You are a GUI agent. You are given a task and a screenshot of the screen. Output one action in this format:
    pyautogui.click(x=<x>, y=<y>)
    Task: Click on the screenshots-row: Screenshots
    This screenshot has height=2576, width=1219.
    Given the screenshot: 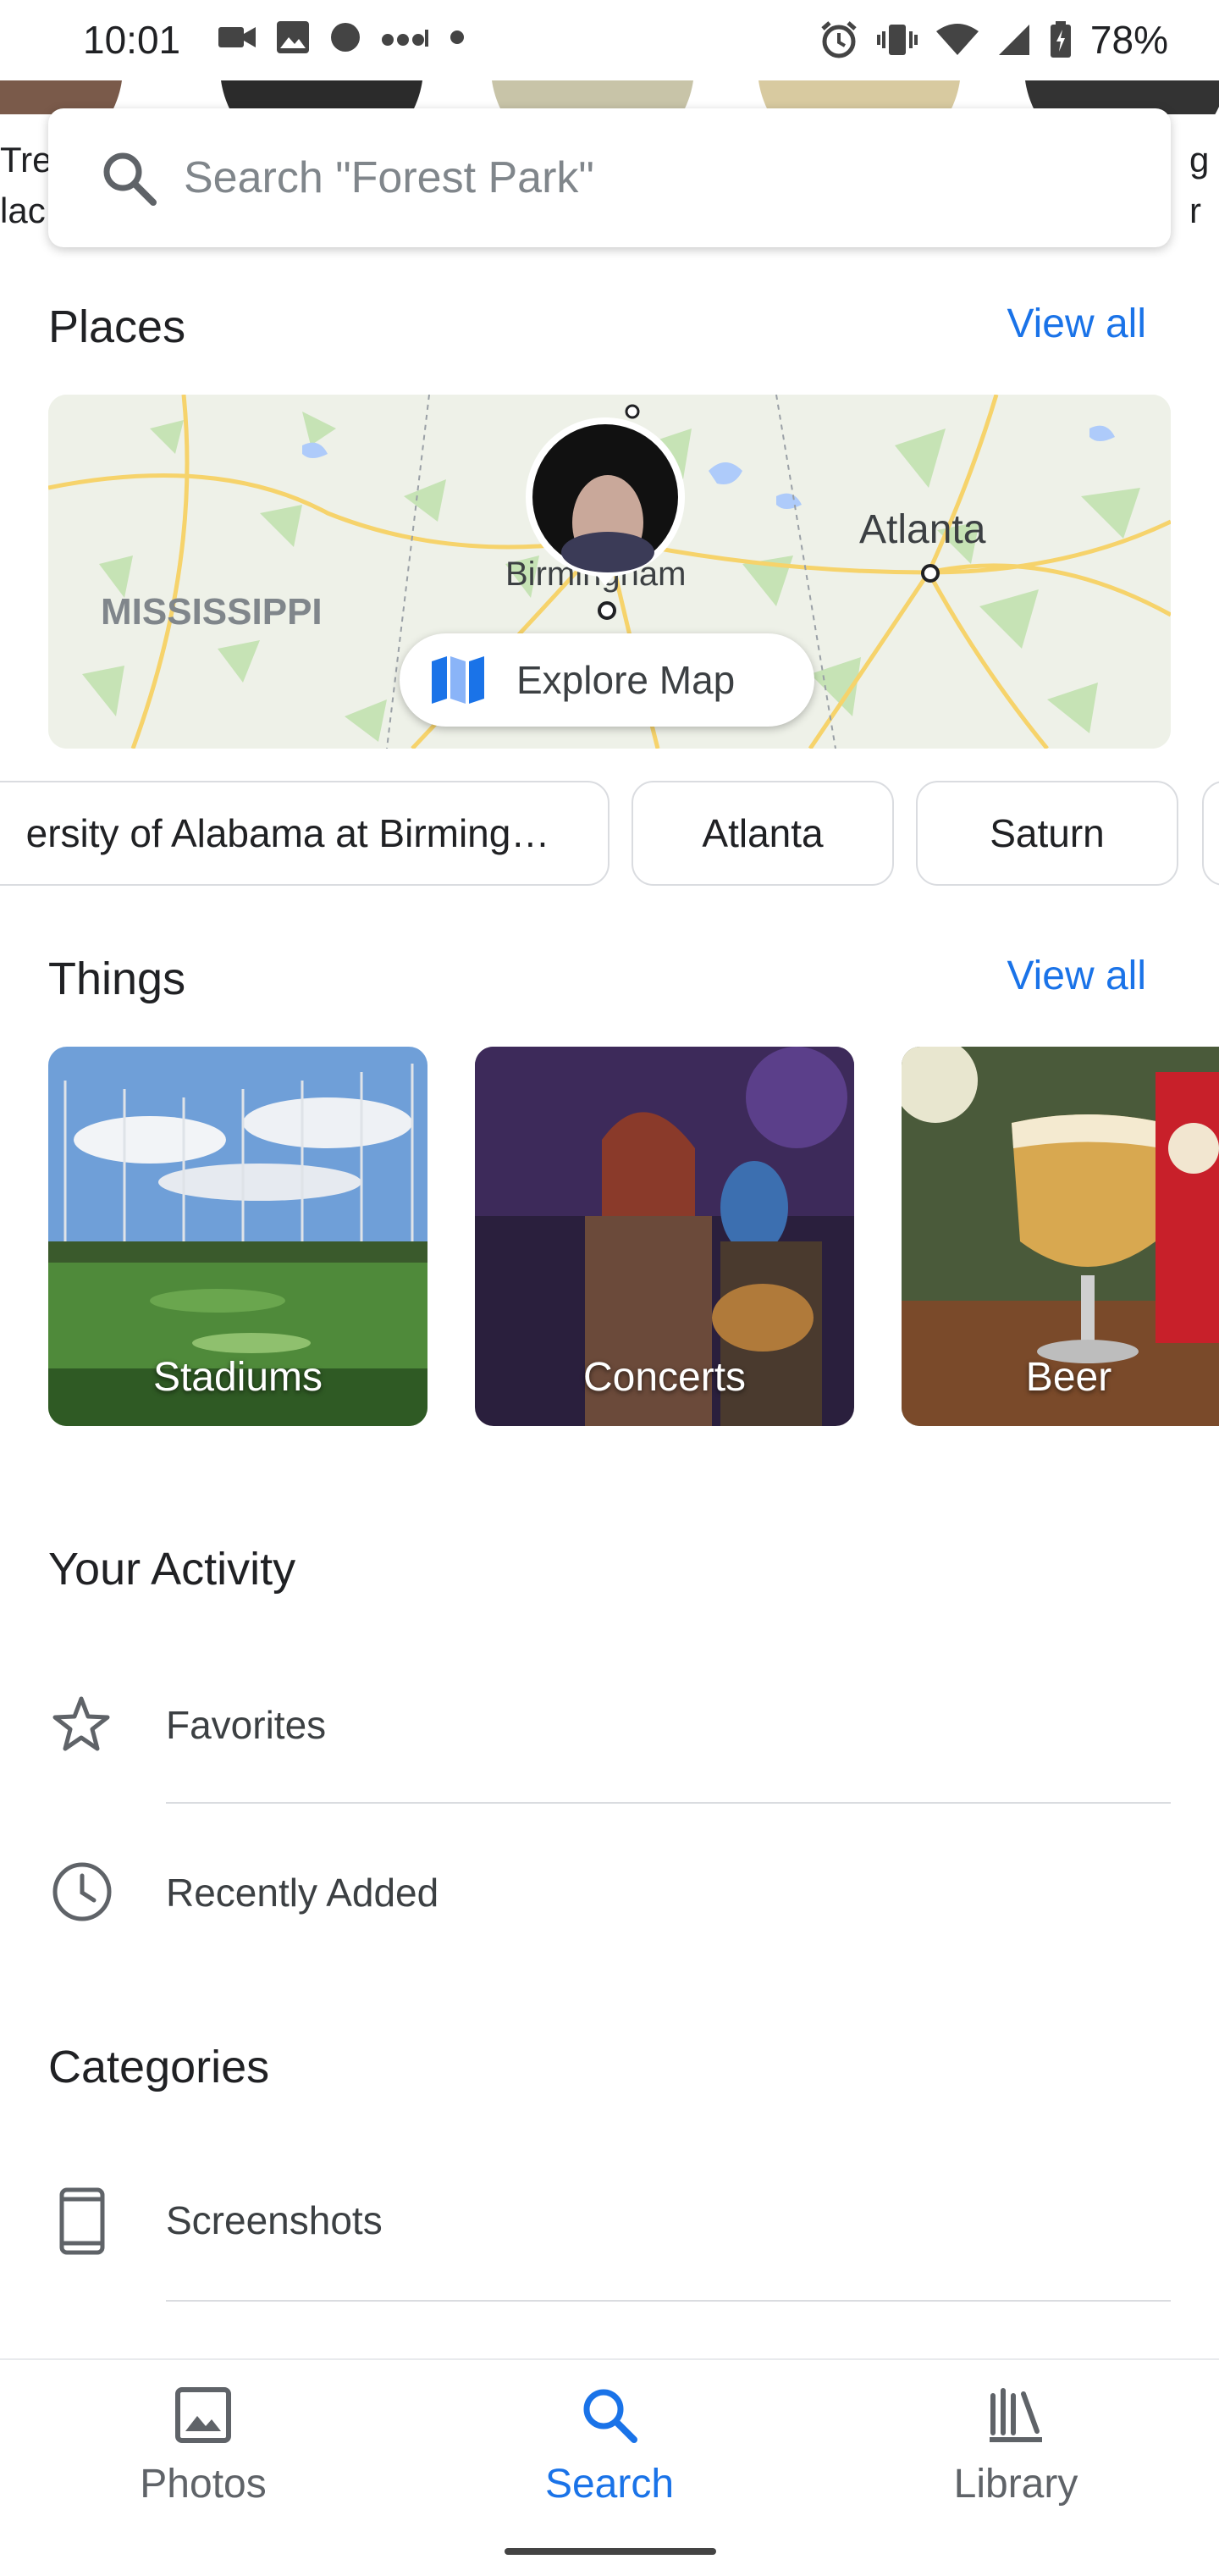 What is the action you would take?
    pyautogui.click(x=609, y=2218)
    